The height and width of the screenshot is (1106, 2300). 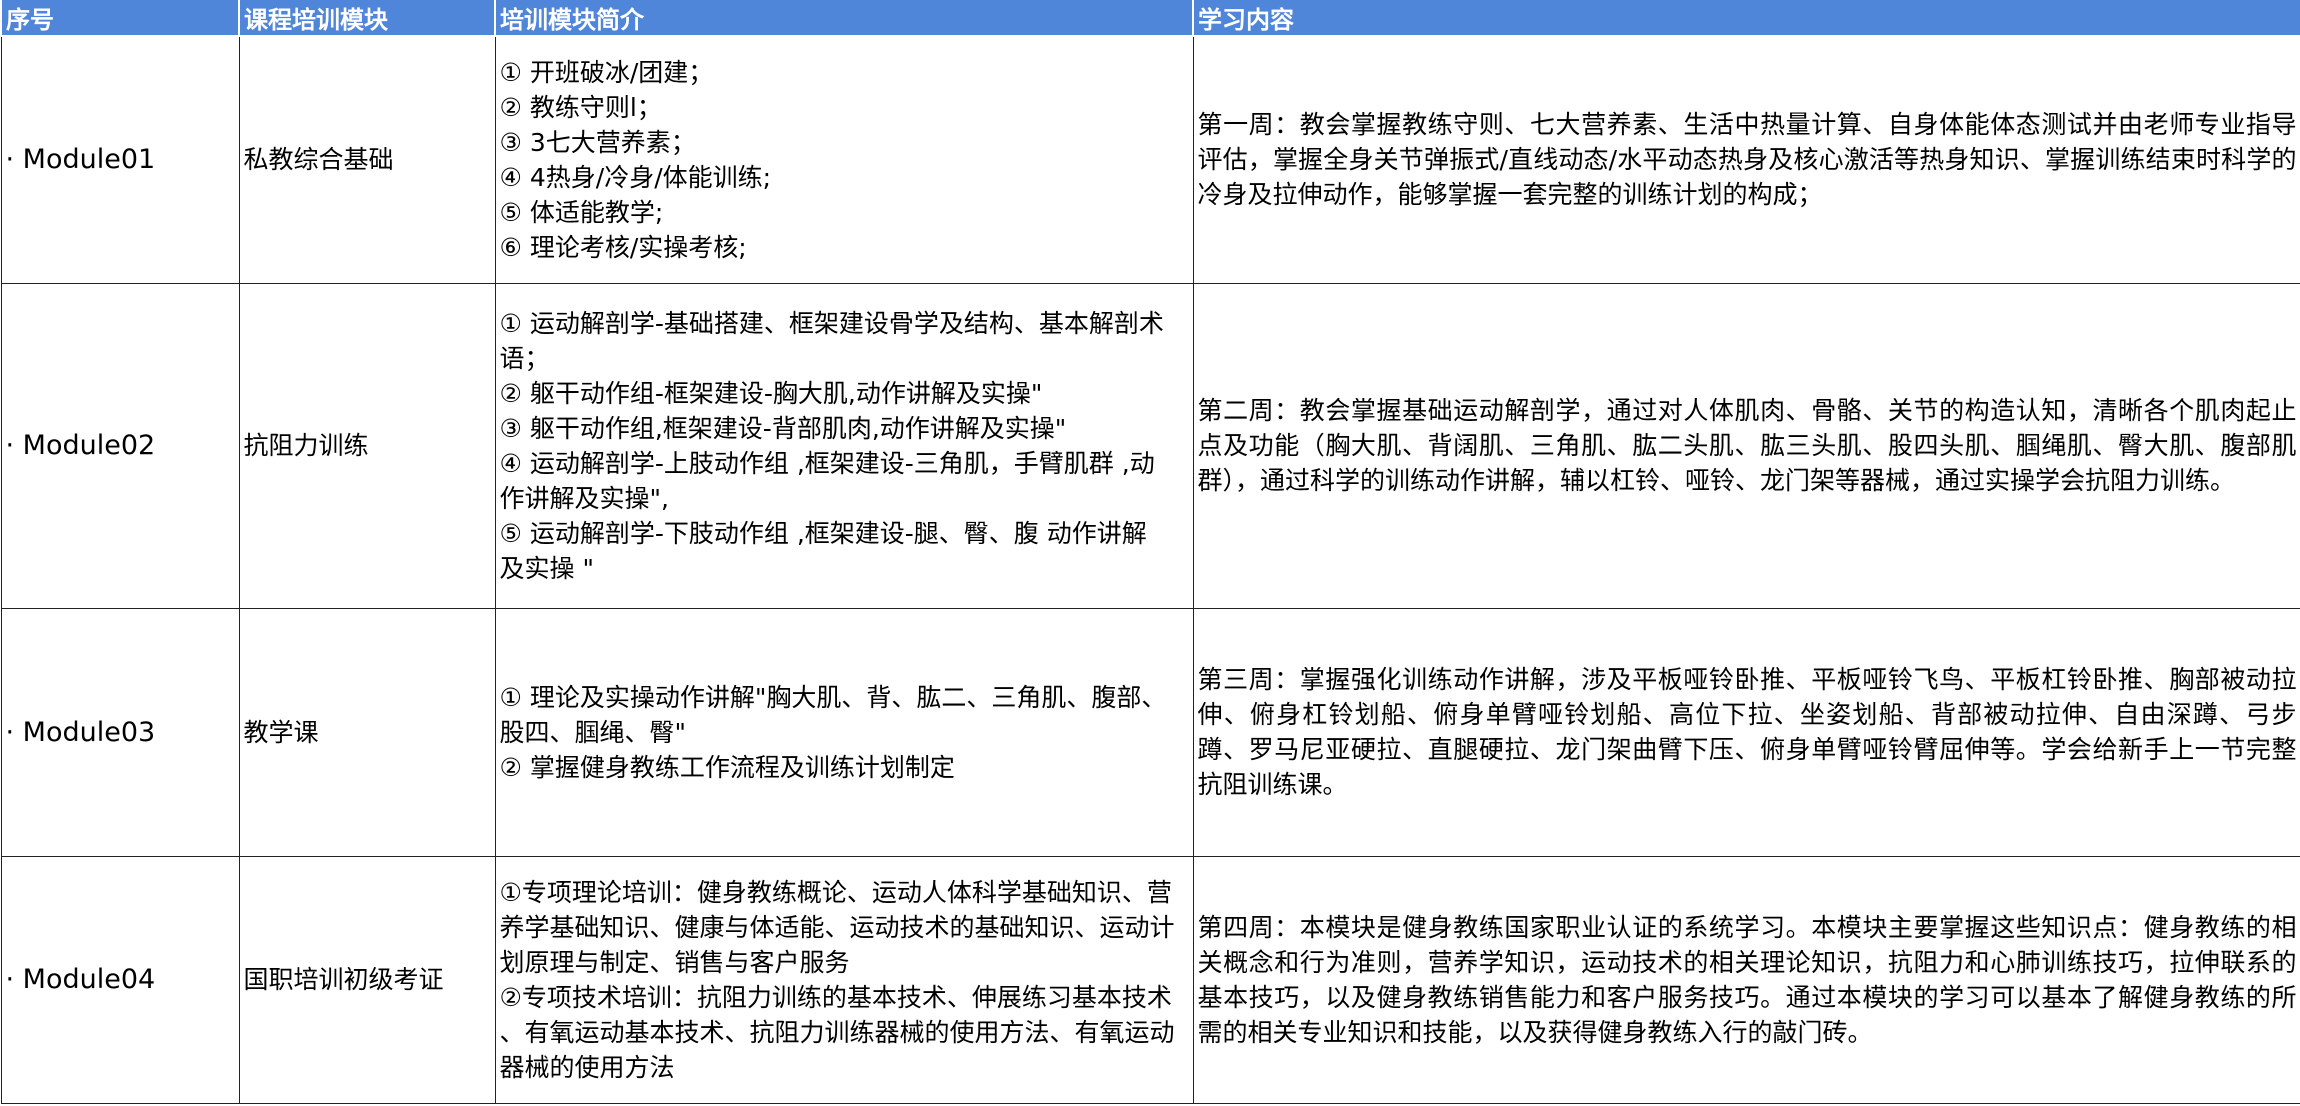 What do you see at coordinates (120, 18) in the screenshot?
I see `header-no: 序号` at bounding box center [120, 18].